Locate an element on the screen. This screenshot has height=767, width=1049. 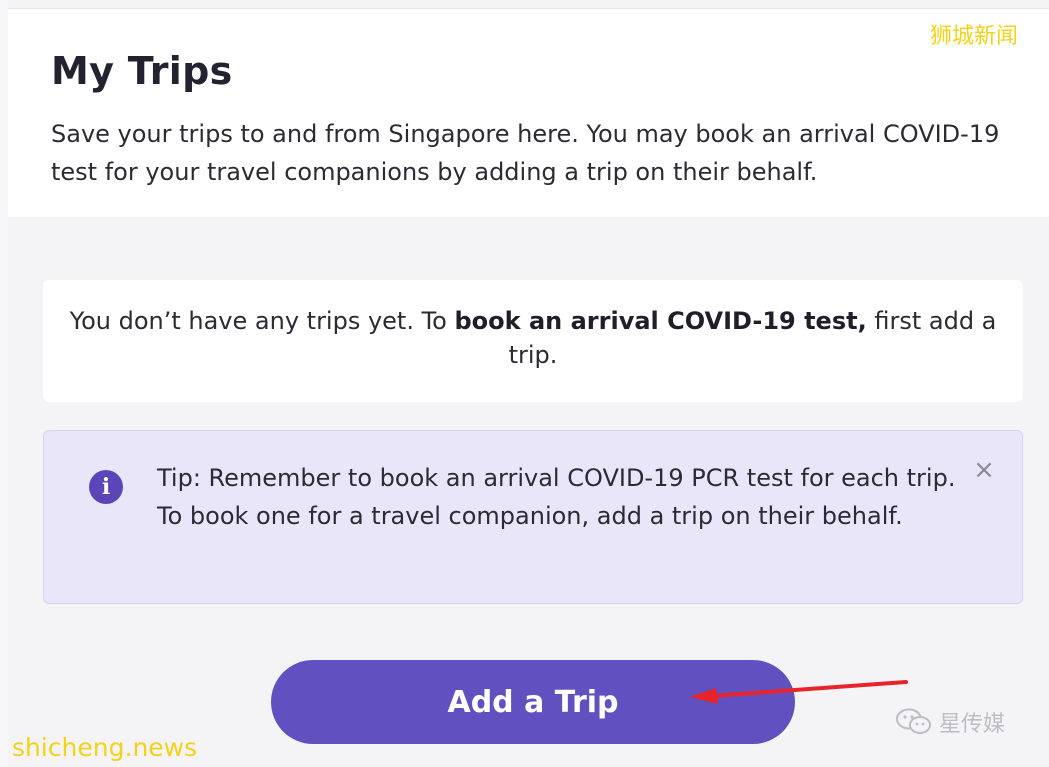
watermark-top-right: 狮城新闻 is located at coordinates (974, 36).